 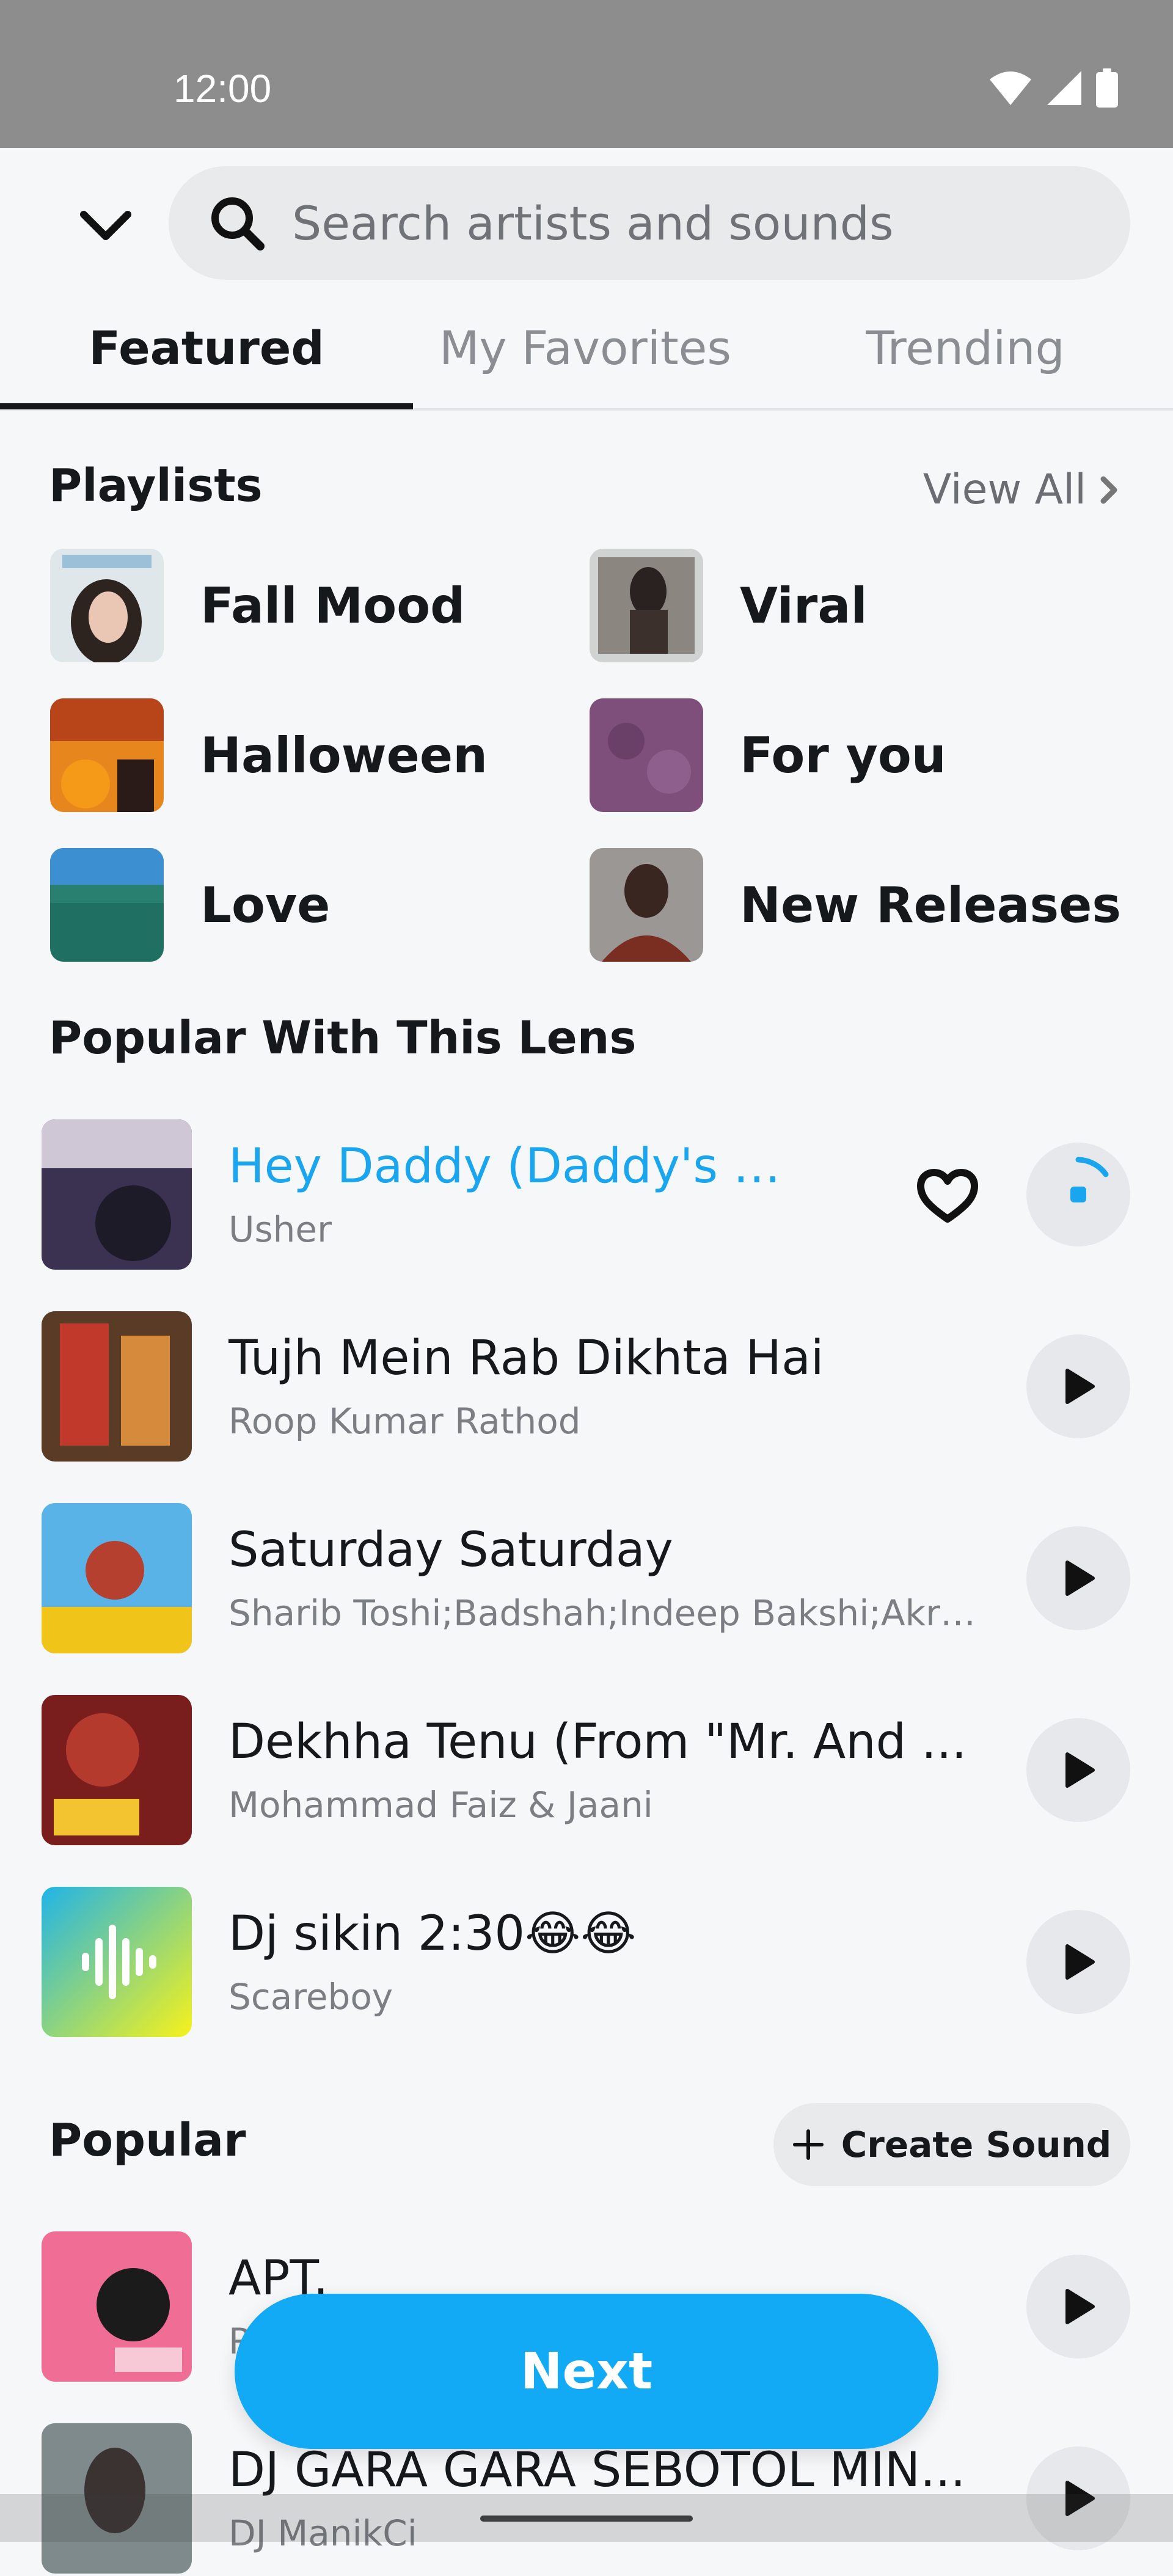 I want to click on tab-bar: Featured My Favorites Trending, so click(x=586, y=349).